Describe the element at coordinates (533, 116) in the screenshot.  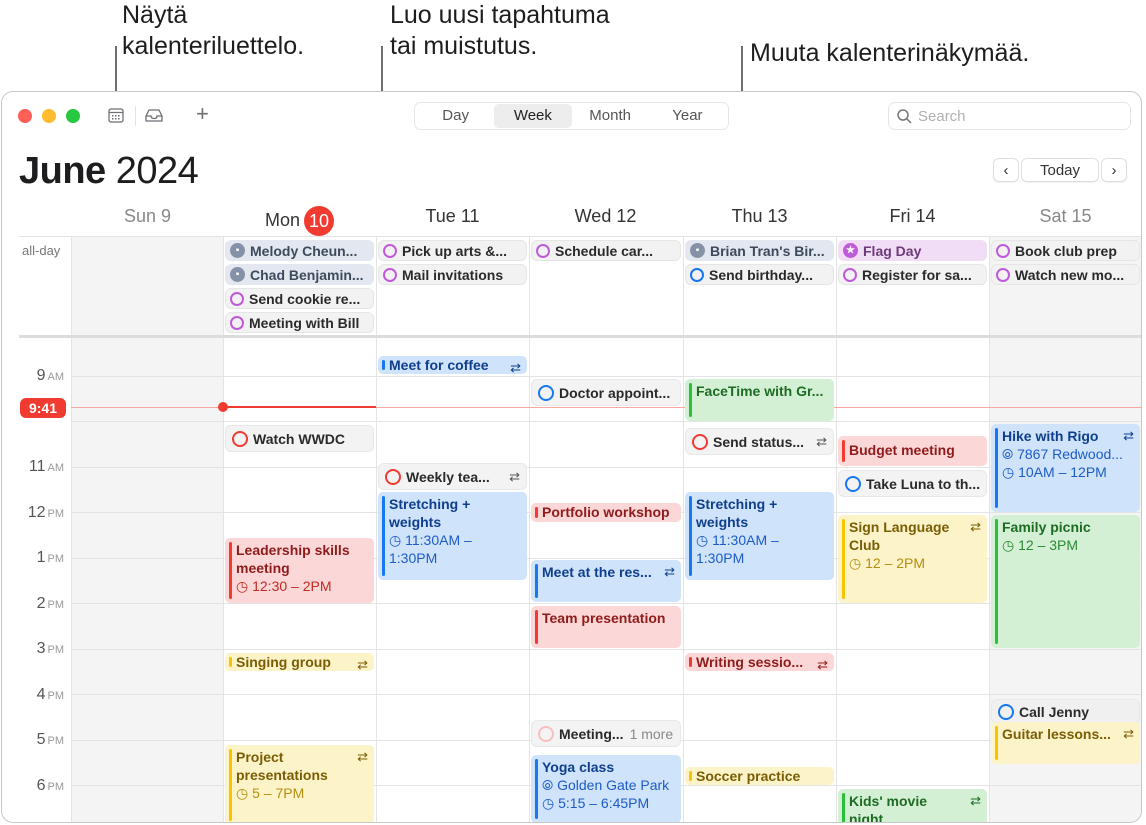
I see `tab-week: Week` at that location.